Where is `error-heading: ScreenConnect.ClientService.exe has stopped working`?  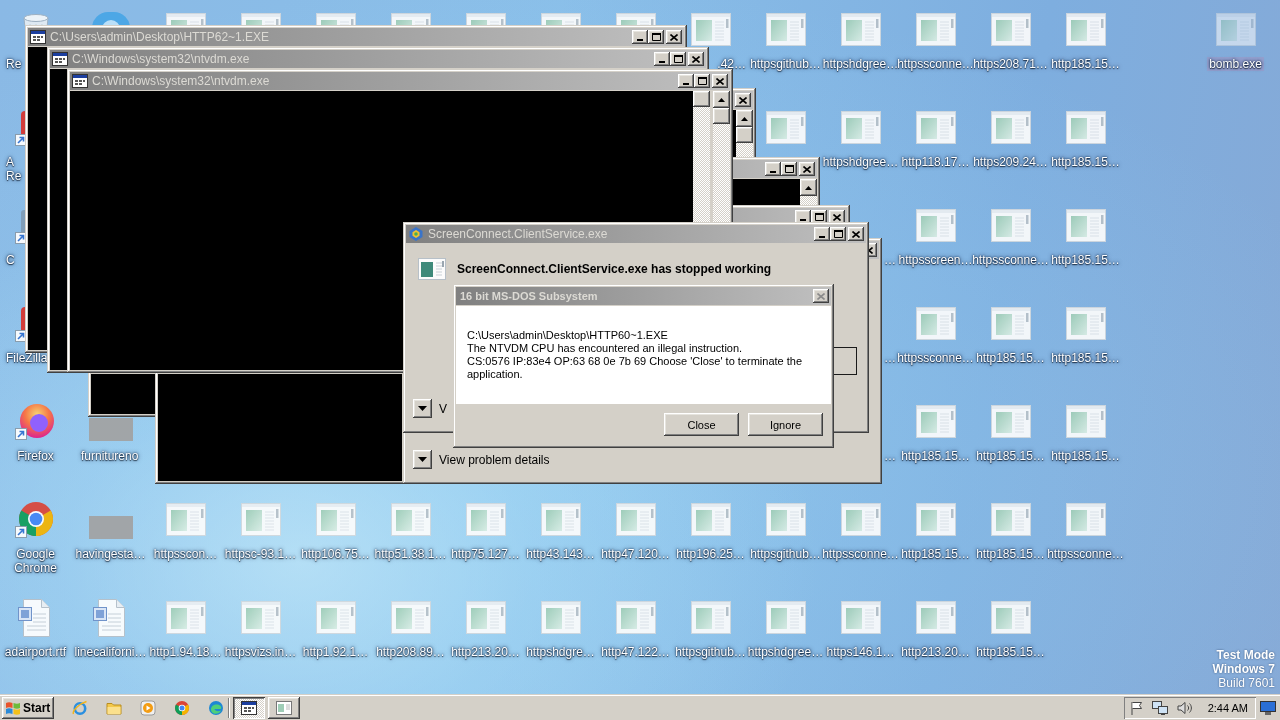
error-heading: ScreenConnect.ClientService.exe has stopped working is located at coordinates (614, 269).